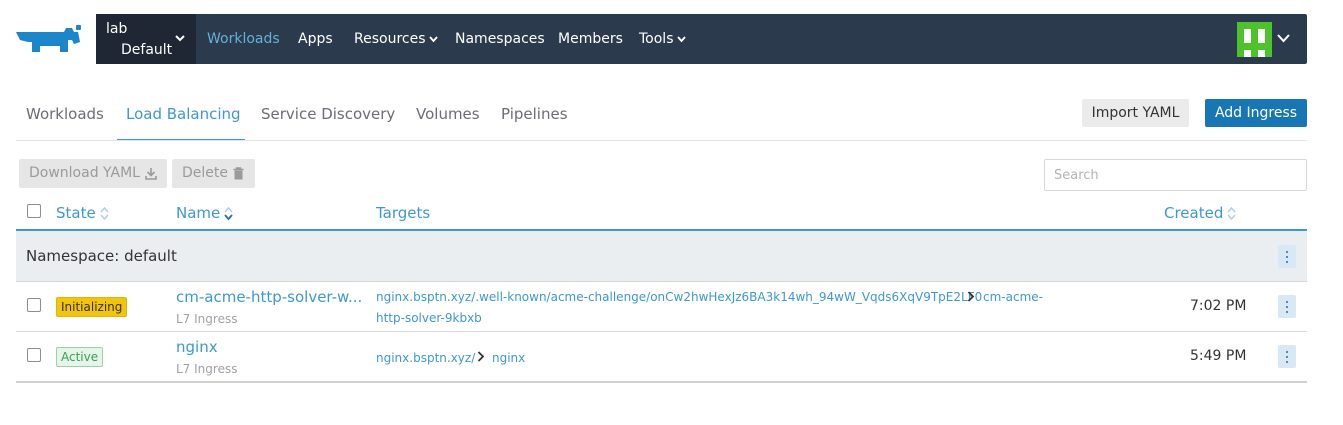 This screenshot has width=1343, height=425. I want to click on add-ingress-button: Add Ingress, so click(1256, 113).